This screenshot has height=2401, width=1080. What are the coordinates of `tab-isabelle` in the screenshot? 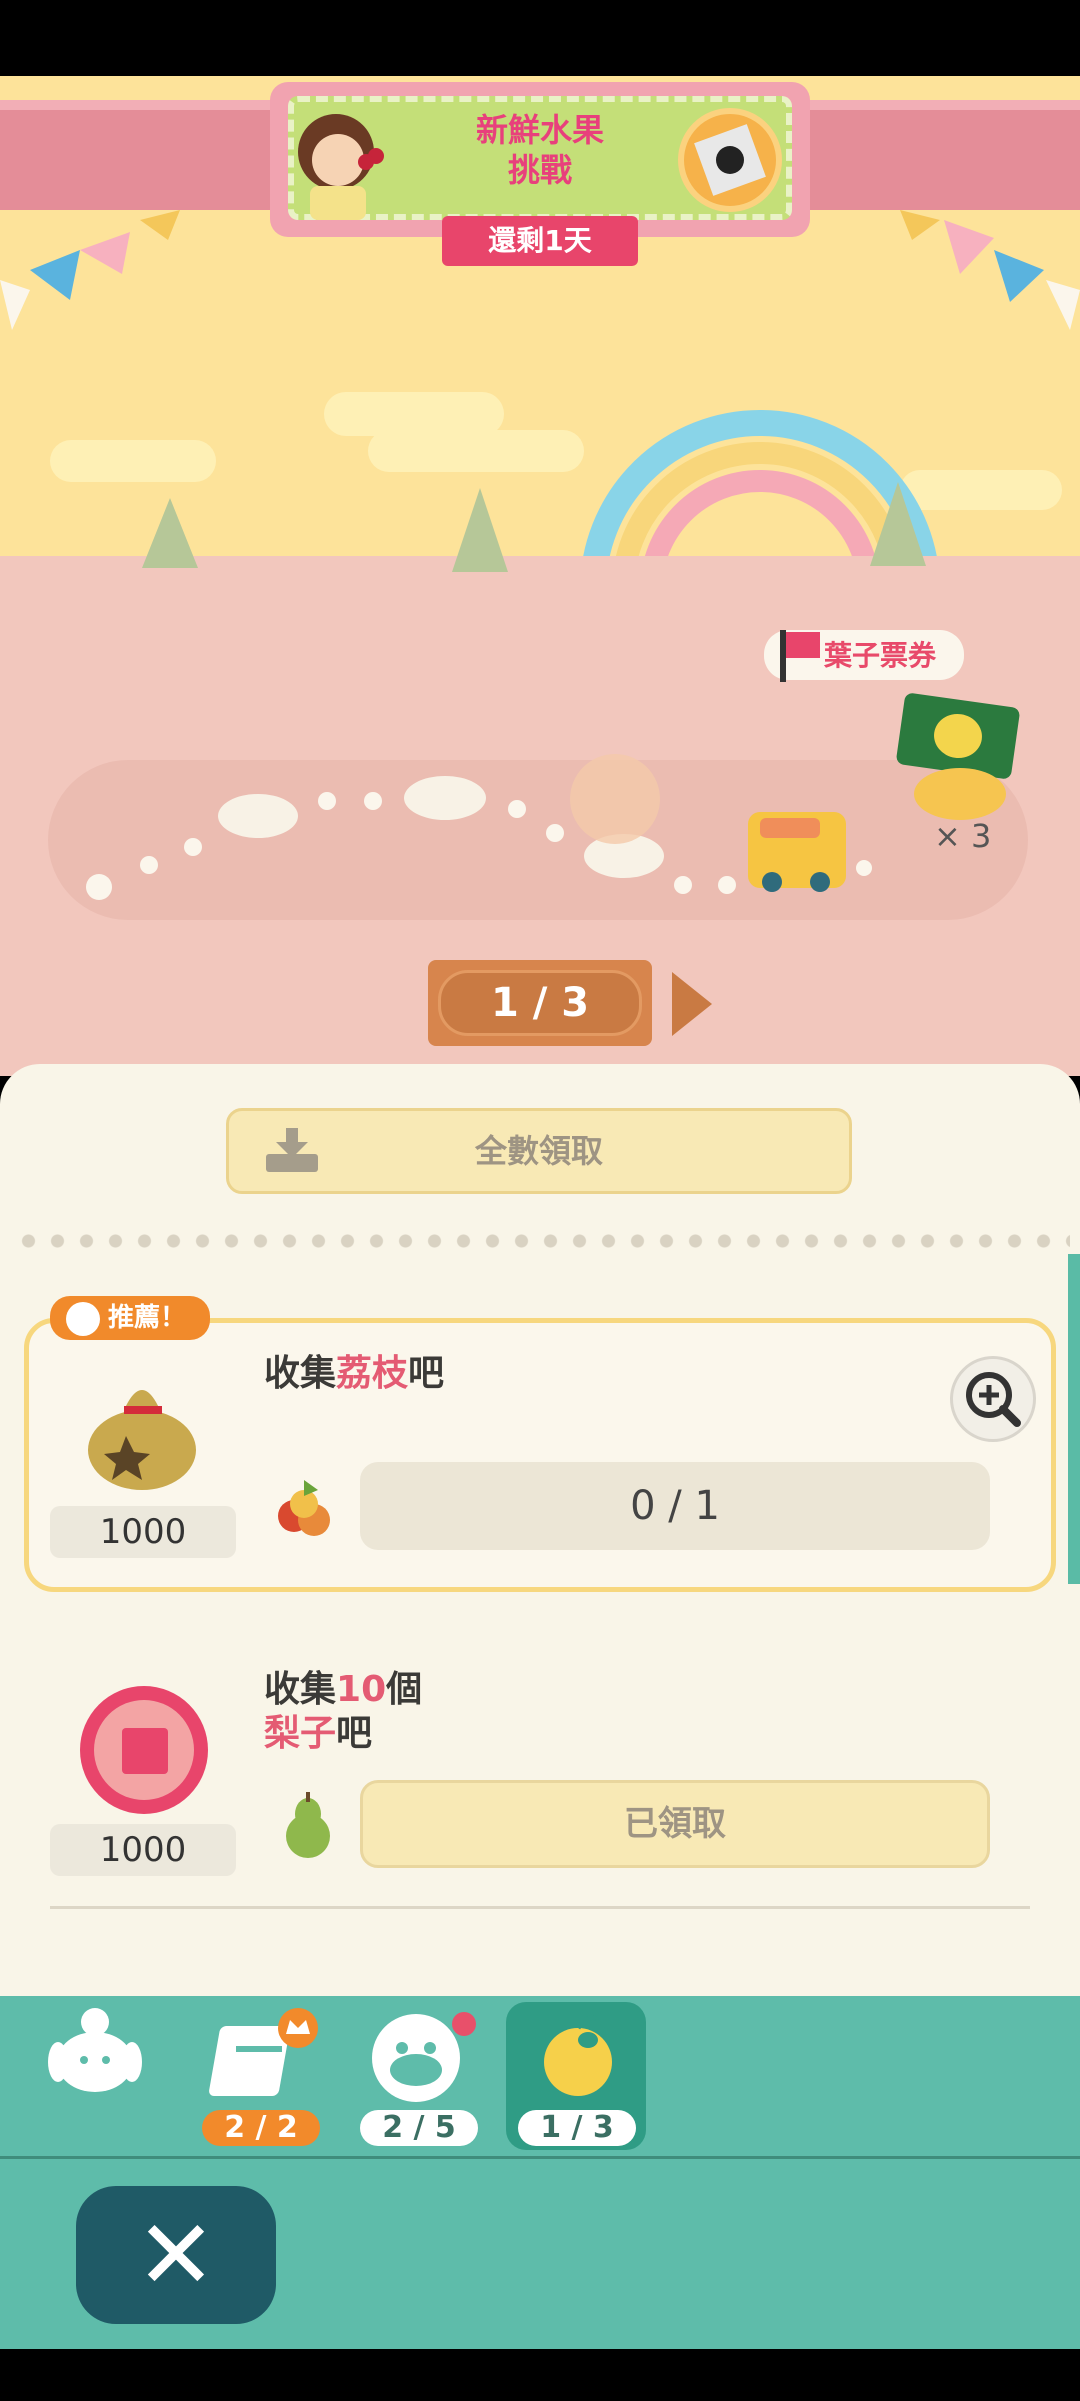 It's located at (102, 2055).